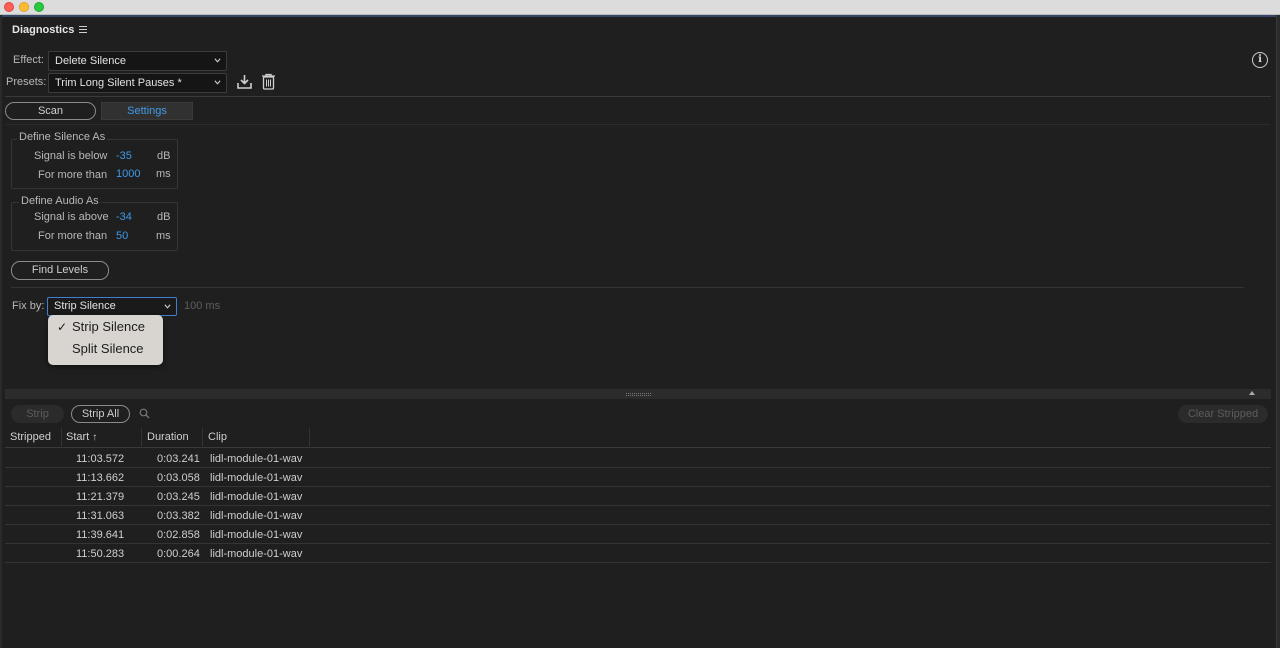 The image size is (1280, 648). What do you see at coordinates (640, 16) in the screenshot?
I see `panel-focus-border` at bounding box center [640, 16].